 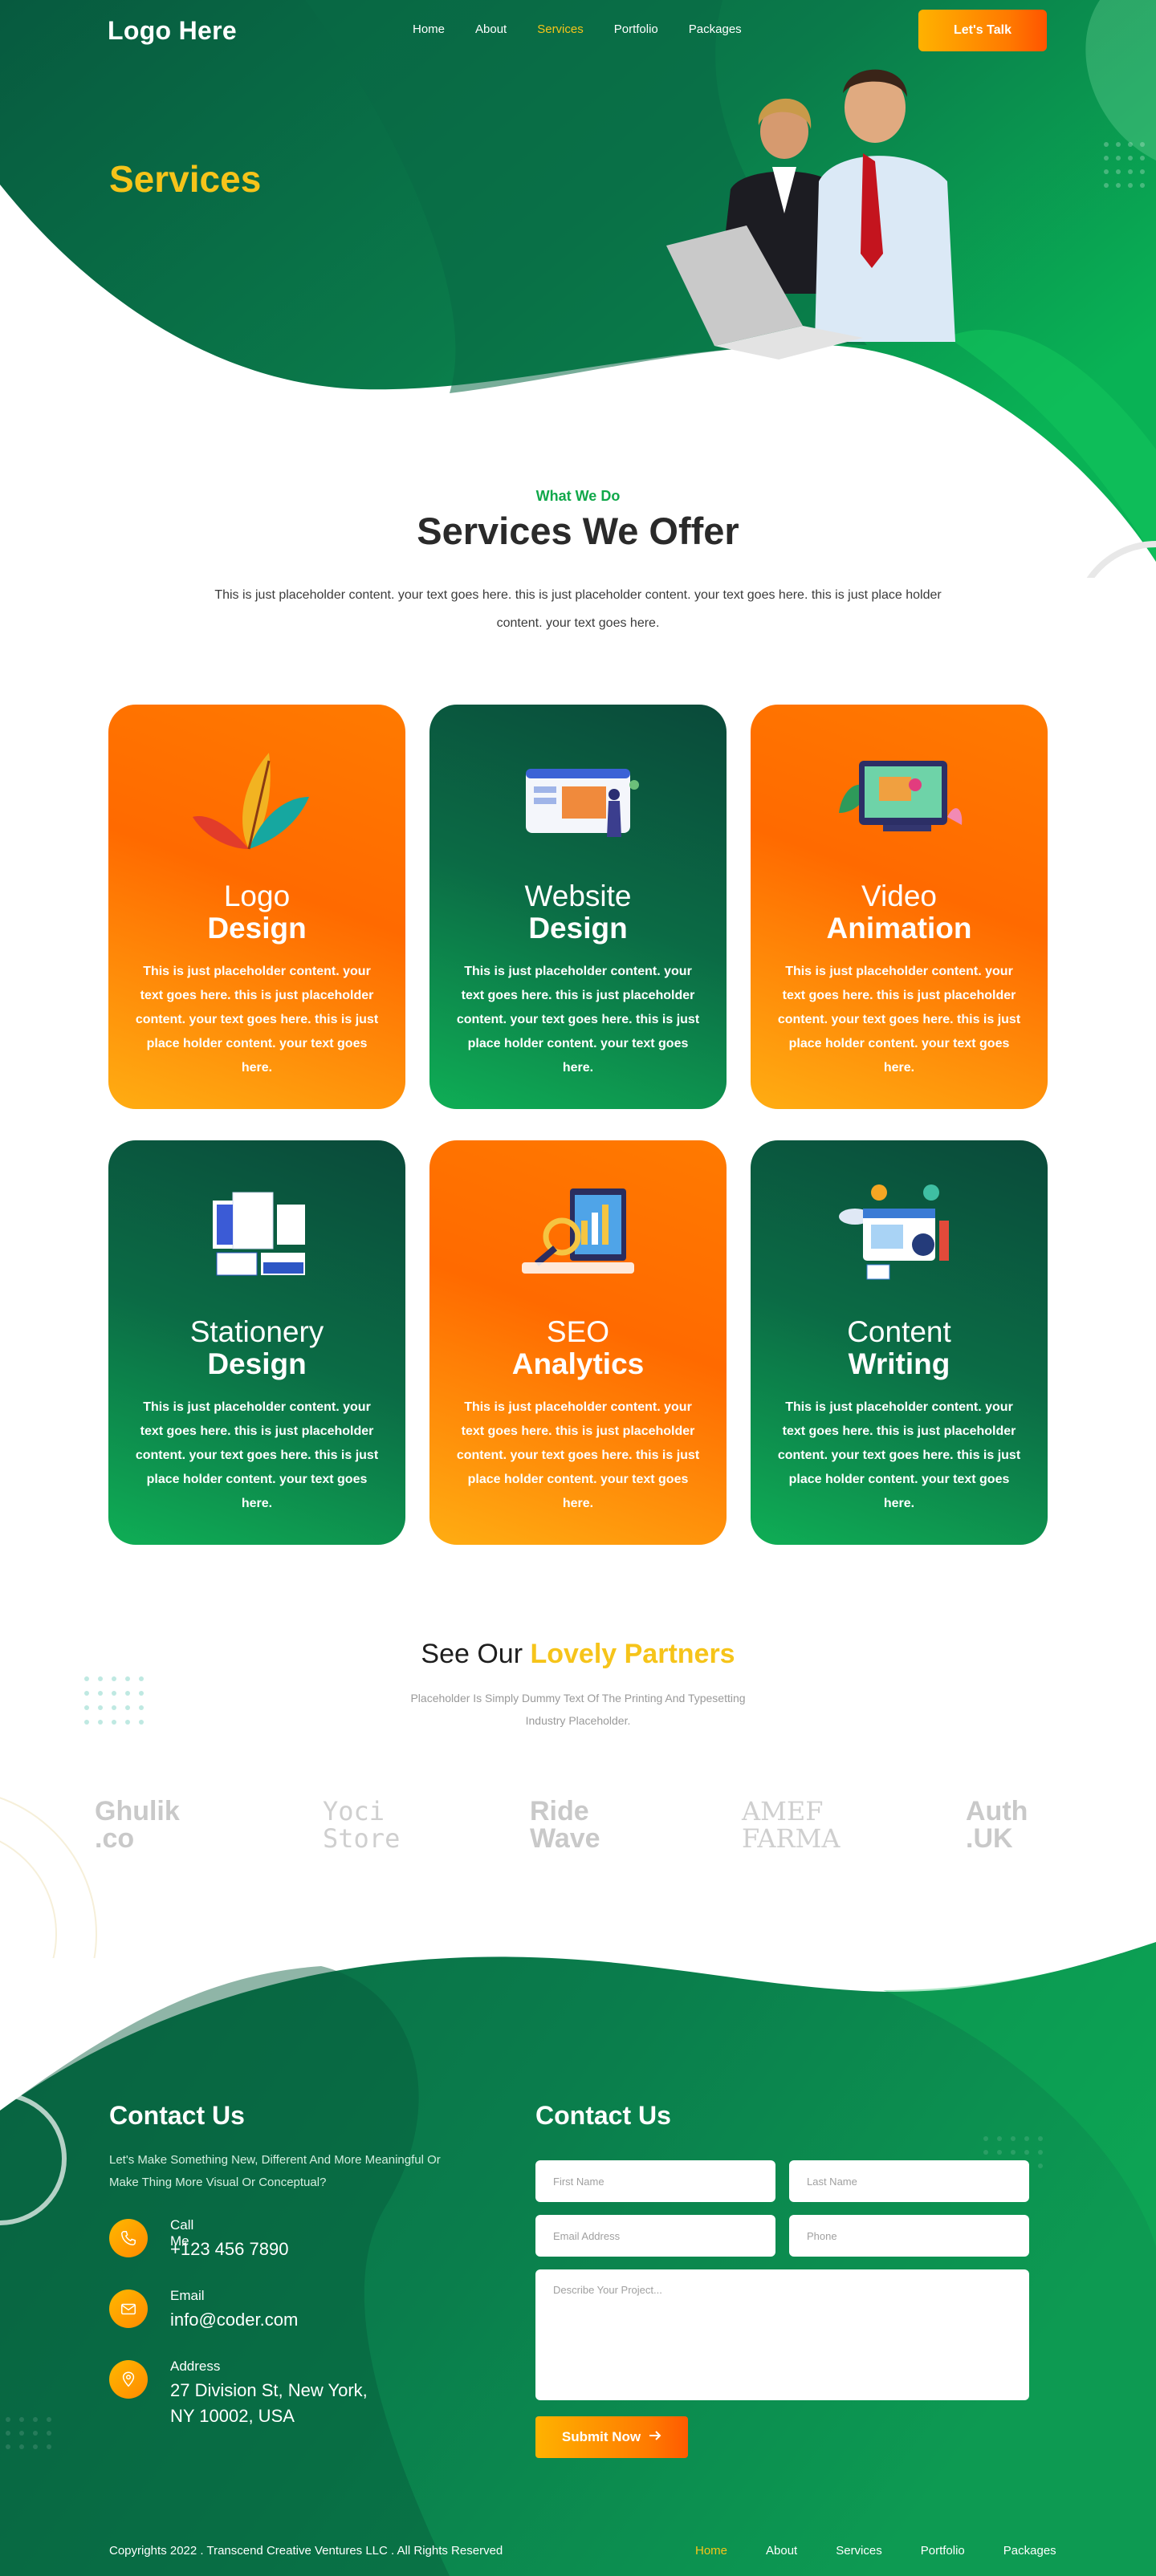 What do you see at coordinates (636, 29) in the screenshot?
I see `nav-item-portfolio: Portfolio` at bounding box center [636, 29].